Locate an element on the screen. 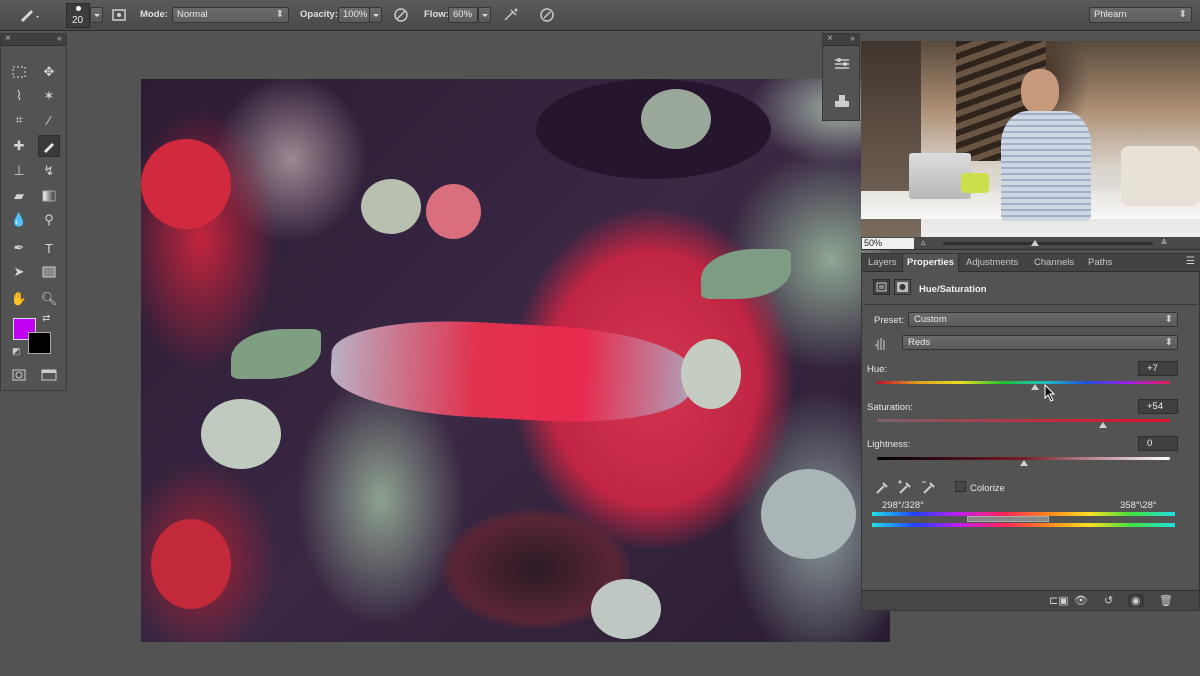 The height and width of the screenshot is (676, 1200). healing-brush-tool-icon: ✚ is located at coordinates (19, 146).